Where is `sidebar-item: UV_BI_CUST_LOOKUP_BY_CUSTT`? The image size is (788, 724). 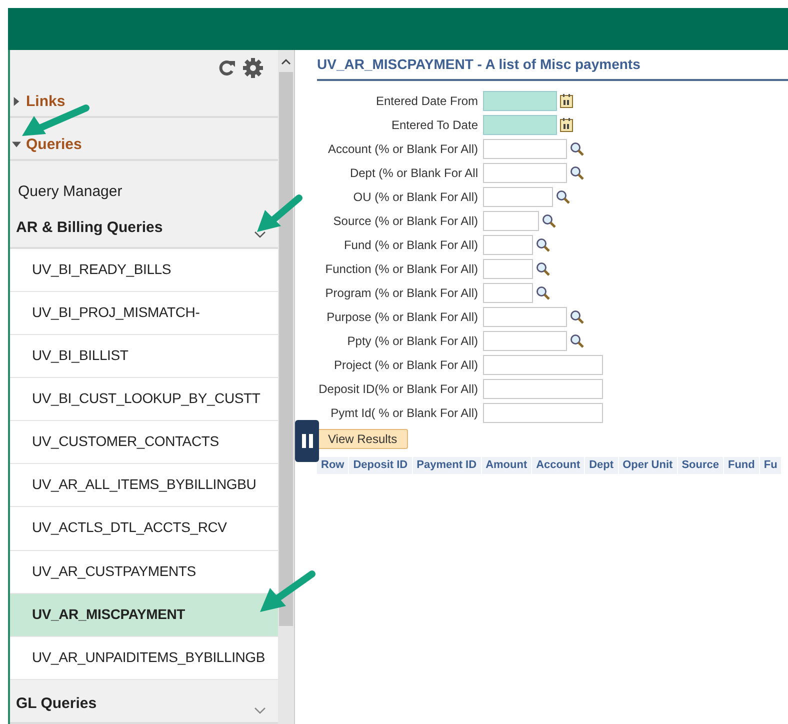 sidebar-item: UV_BI_CUST_LOOKUP_BY_CUSTT is located at coordinates (144, 400).